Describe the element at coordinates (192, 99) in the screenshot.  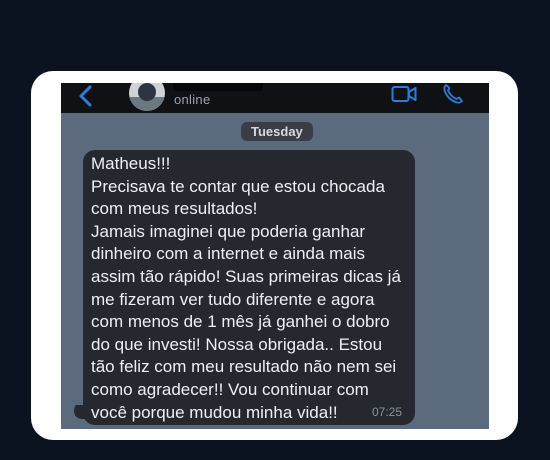
I see `contact-status: online` at that location.